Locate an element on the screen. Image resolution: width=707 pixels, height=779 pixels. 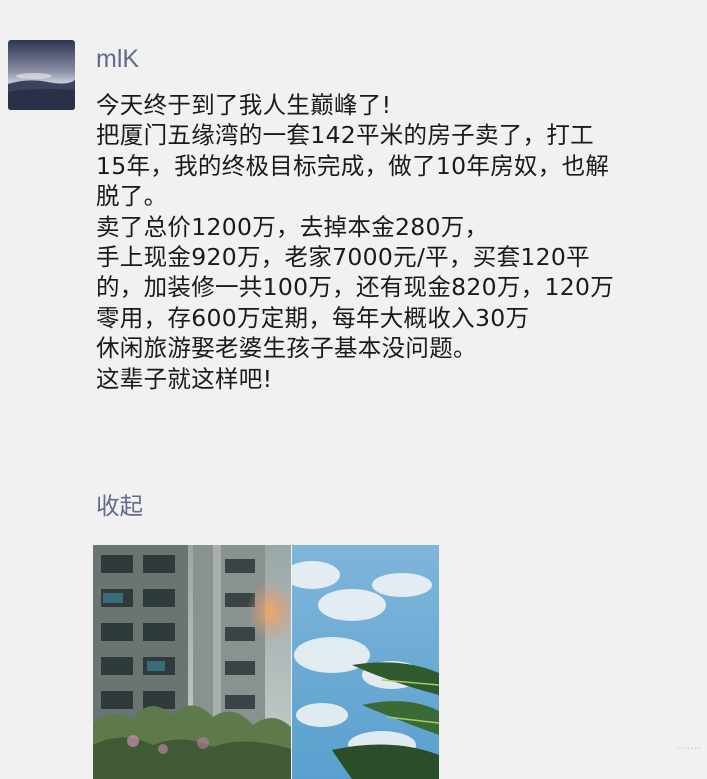
post-text-line: 脱了。 is located at coordinates (132, 196).